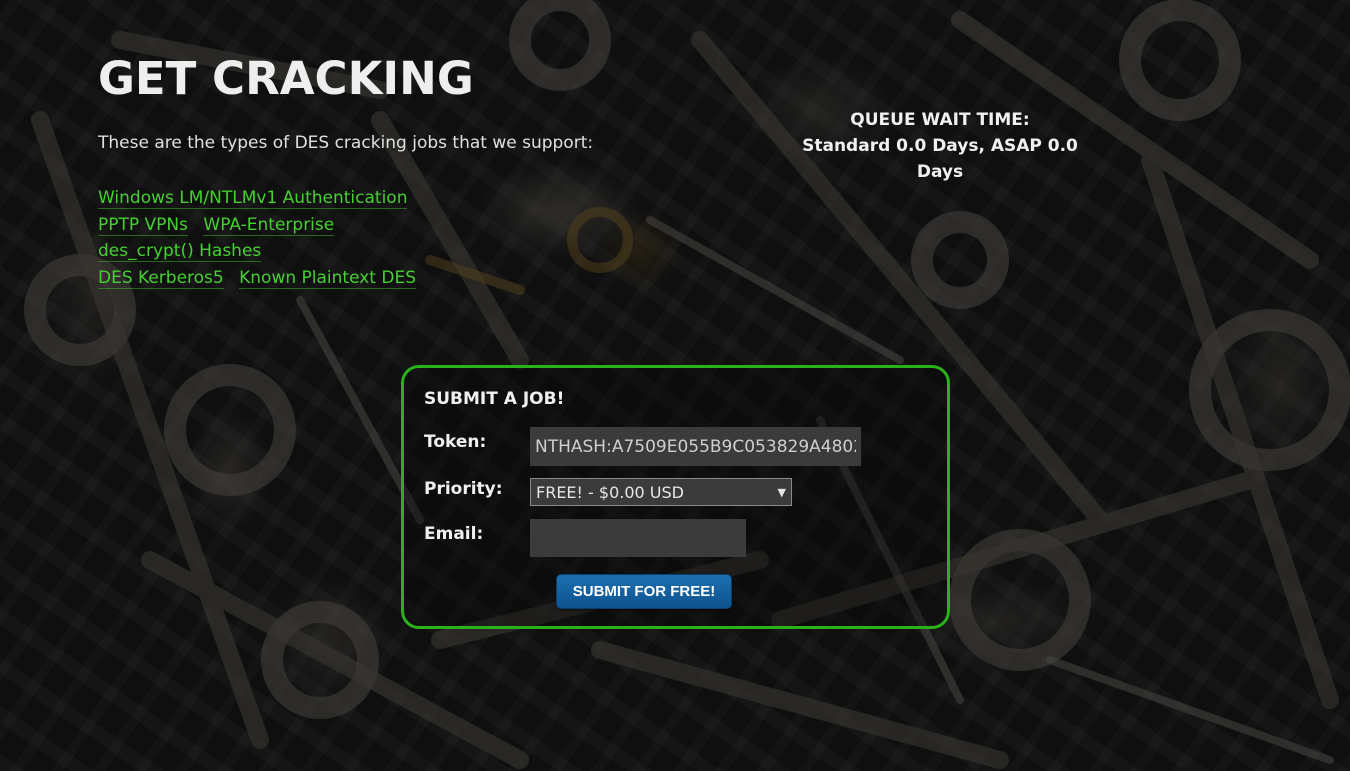 The width and height of the screenshot is (1350, 771). Describe the element at coordinates (610, 492) in the screenshot. I see `priority-selected-value: FREE! - $0.00 USD` at that location.